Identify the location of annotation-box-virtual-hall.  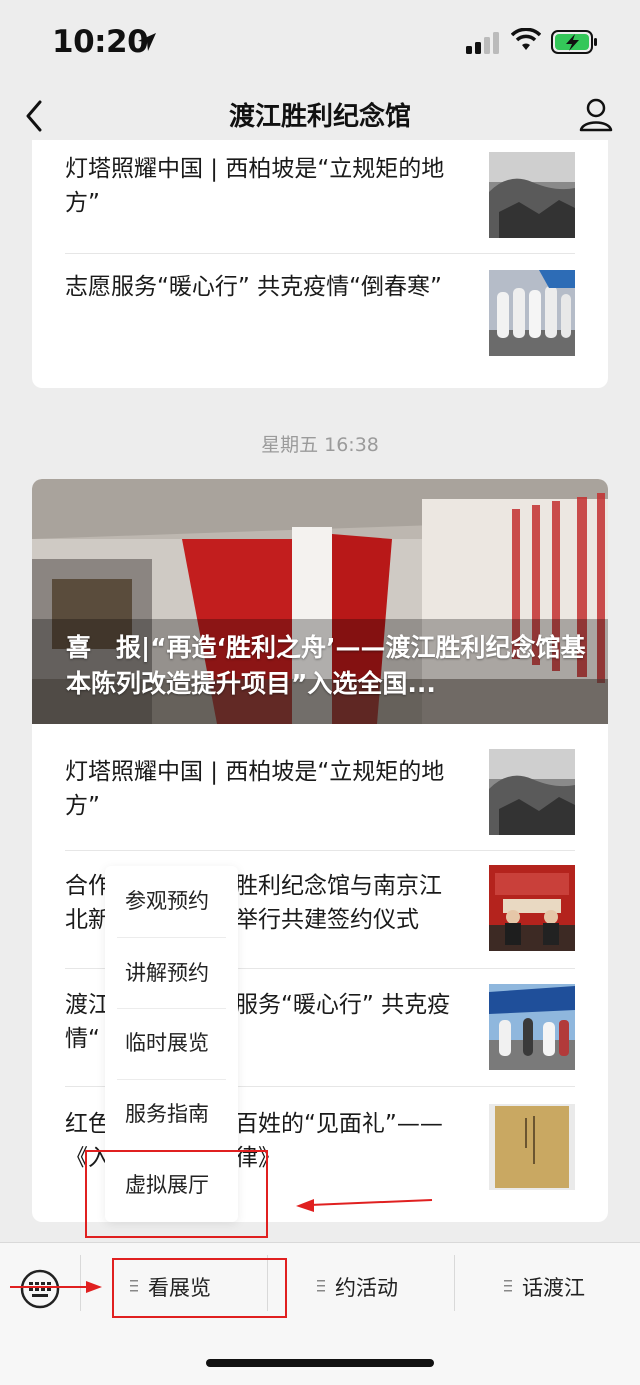
(176, 1194).